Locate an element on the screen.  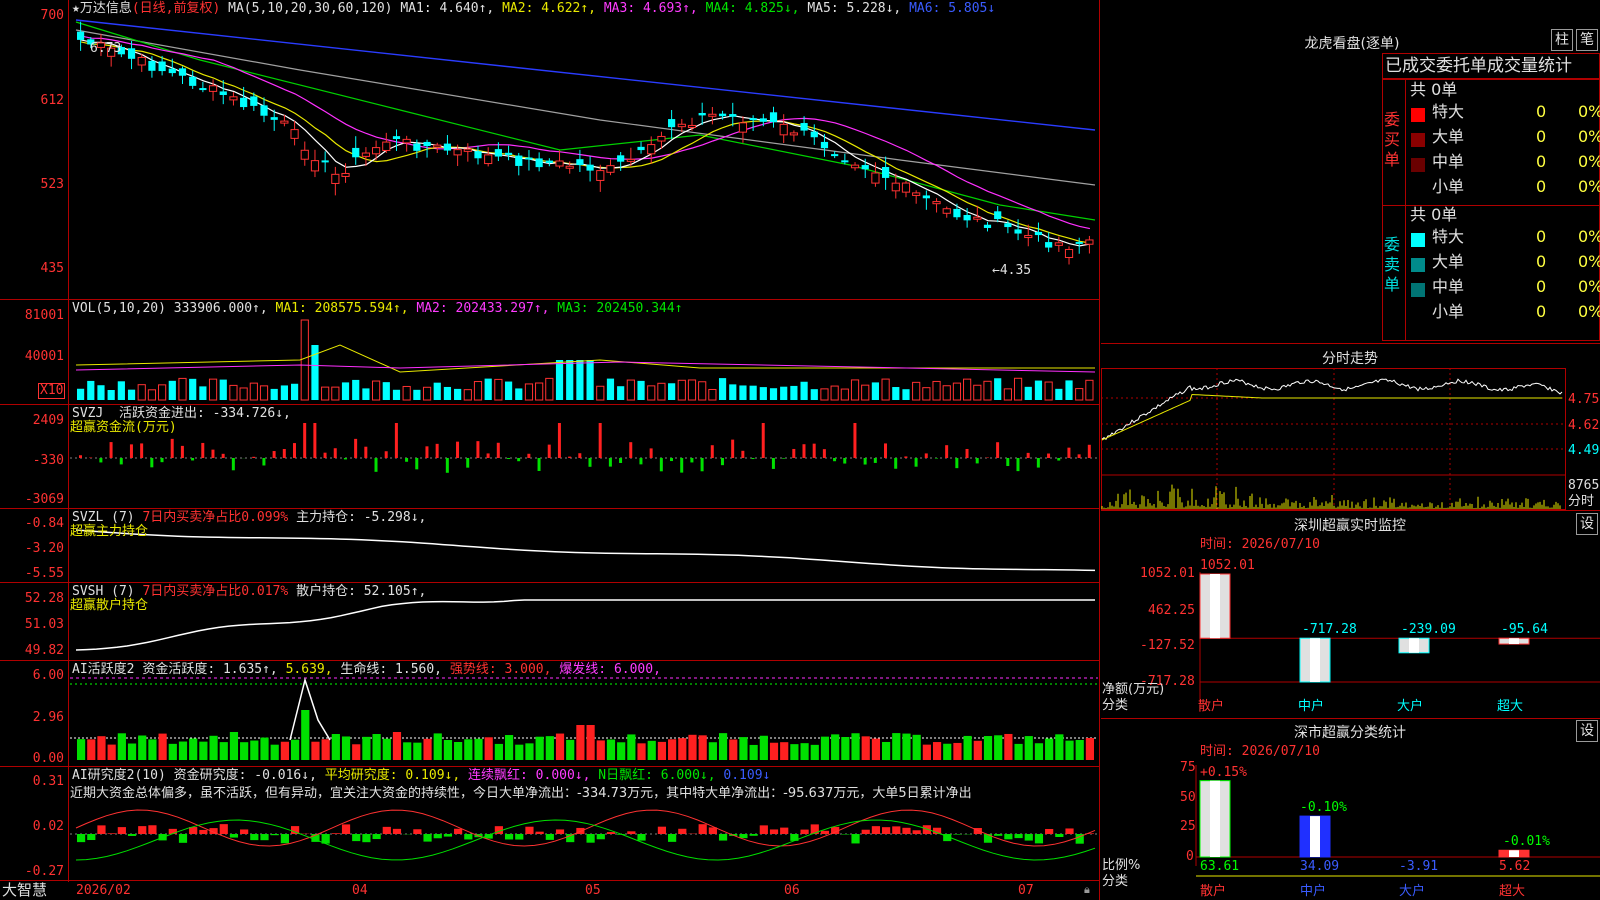
monitor-settings-button: 设 is located at coordinates (1587, 524).